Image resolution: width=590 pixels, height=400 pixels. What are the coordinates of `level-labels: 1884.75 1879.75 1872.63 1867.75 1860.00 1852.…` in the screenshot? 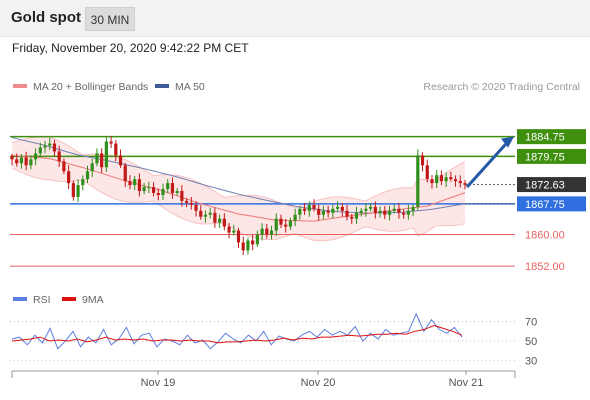 It's located at (551, 201).